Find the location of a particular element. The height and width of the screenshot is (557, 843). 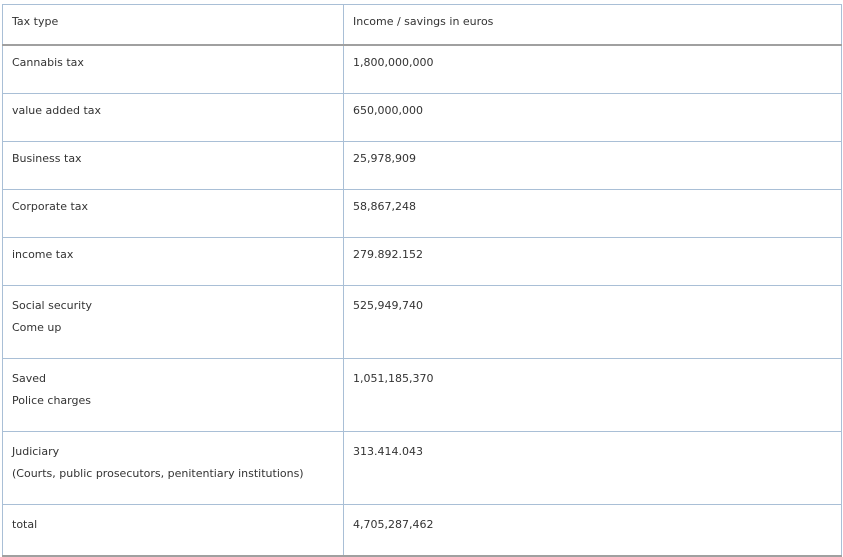

table-row: income tax 279.892.152 is located at coordinates (422, 261).